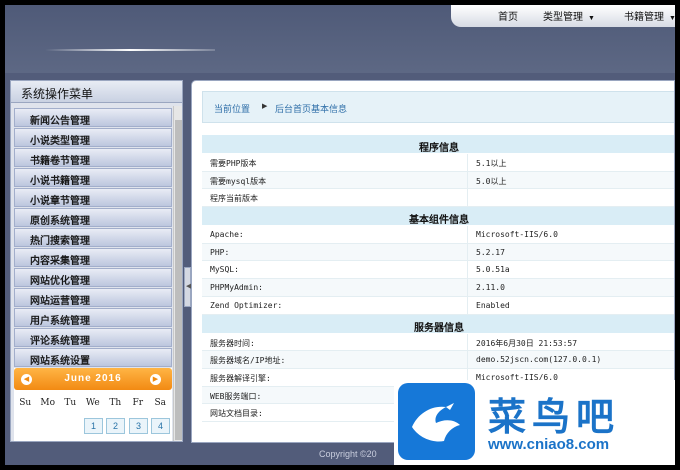  I want to click on sidebar-title: 系统操作菜单, so click(96, 92).